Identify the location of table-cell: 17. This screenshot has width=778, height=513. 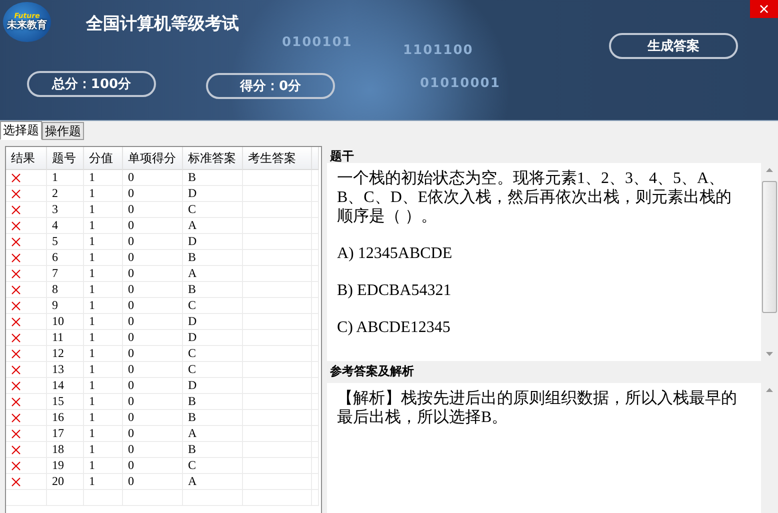
(58, 433).